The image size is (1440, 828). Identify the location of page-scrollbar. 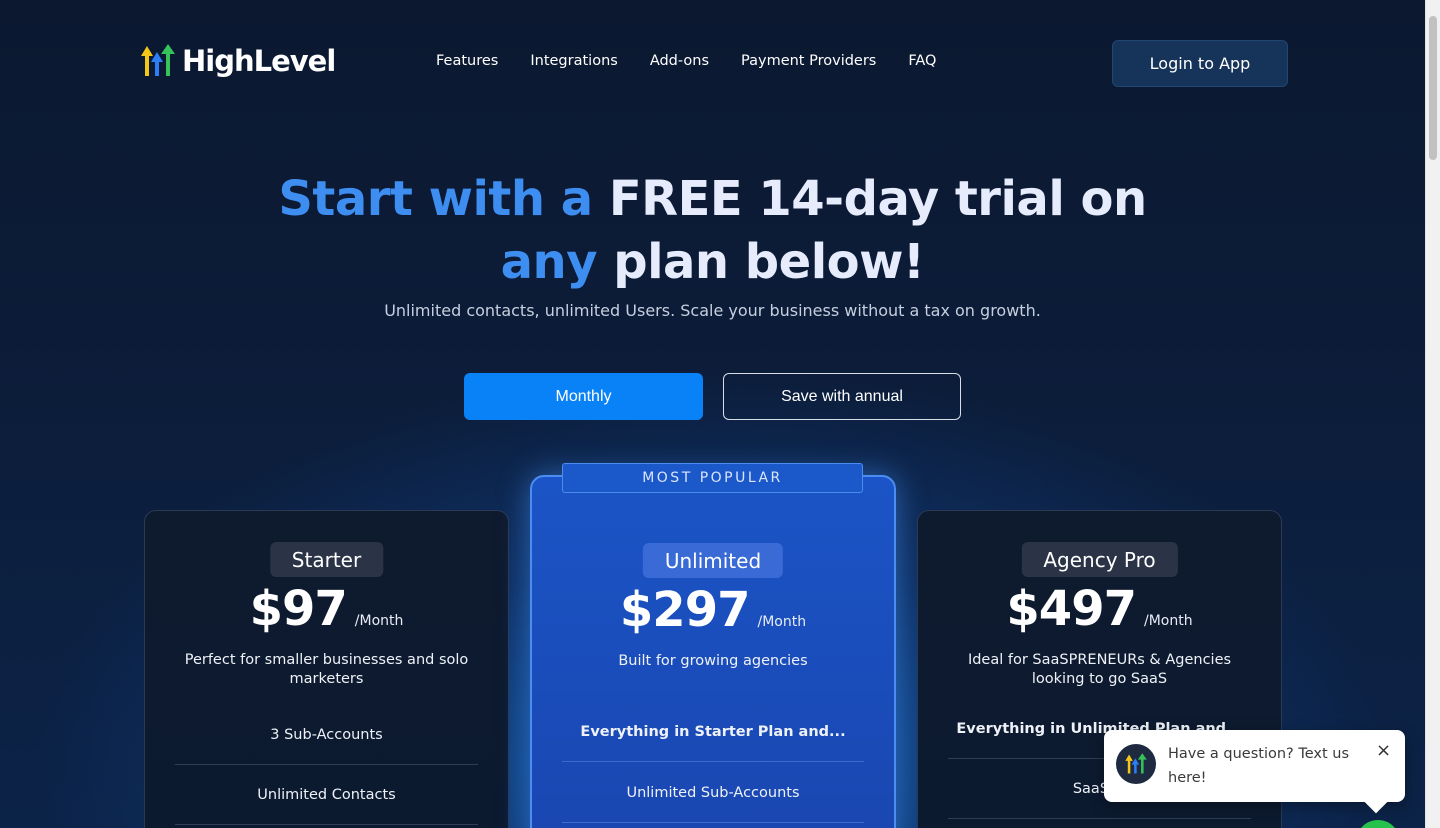
(1432, 414).